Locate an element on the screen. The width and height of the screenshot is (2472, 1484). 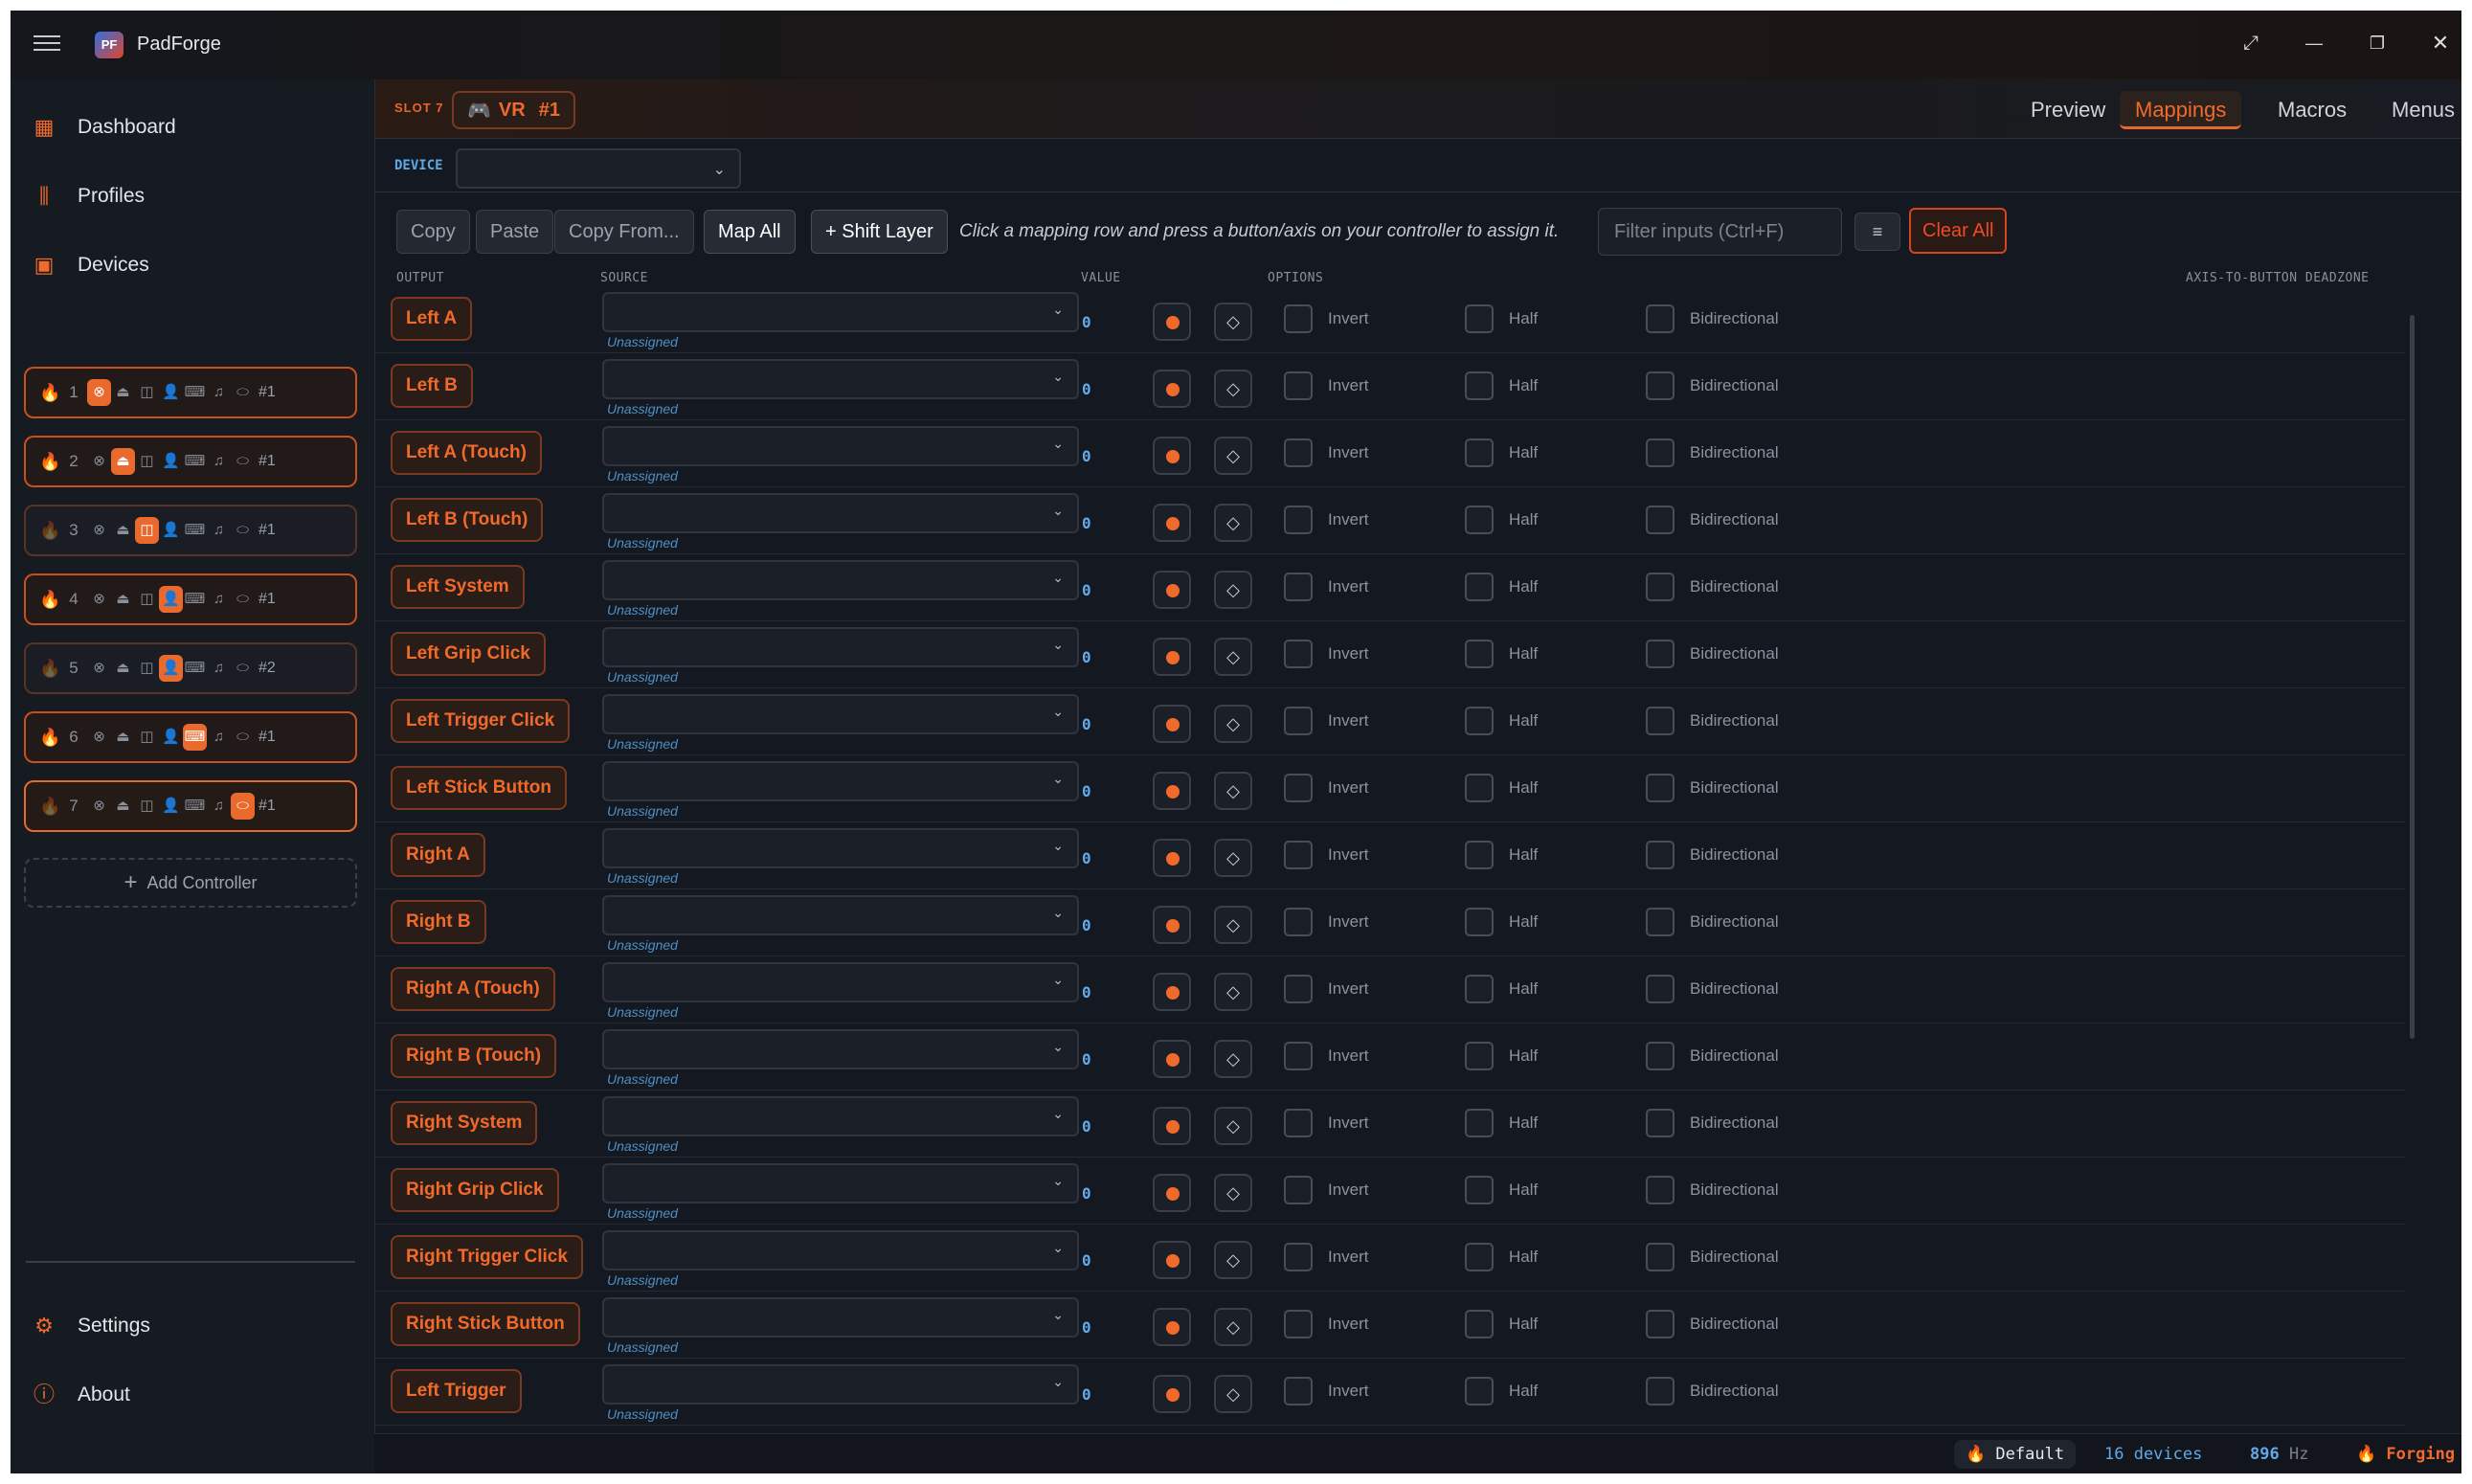
filter-input: Filter inputs (Ctrl+F) is located at coordinates (1720, 232).